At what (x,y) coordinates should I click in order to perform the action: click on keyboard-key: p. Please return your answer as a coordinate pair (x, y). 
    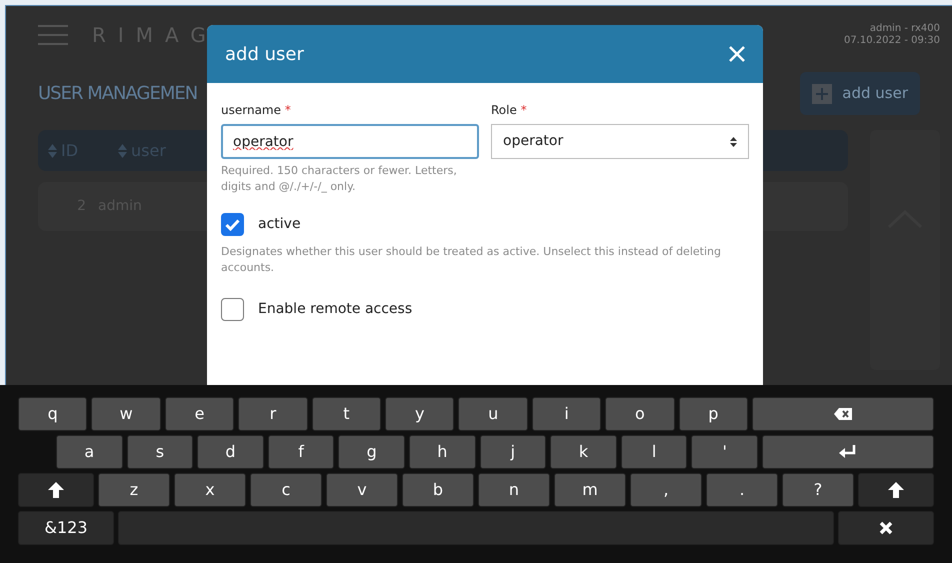
    Looking at the image, I should click on (713, 414).